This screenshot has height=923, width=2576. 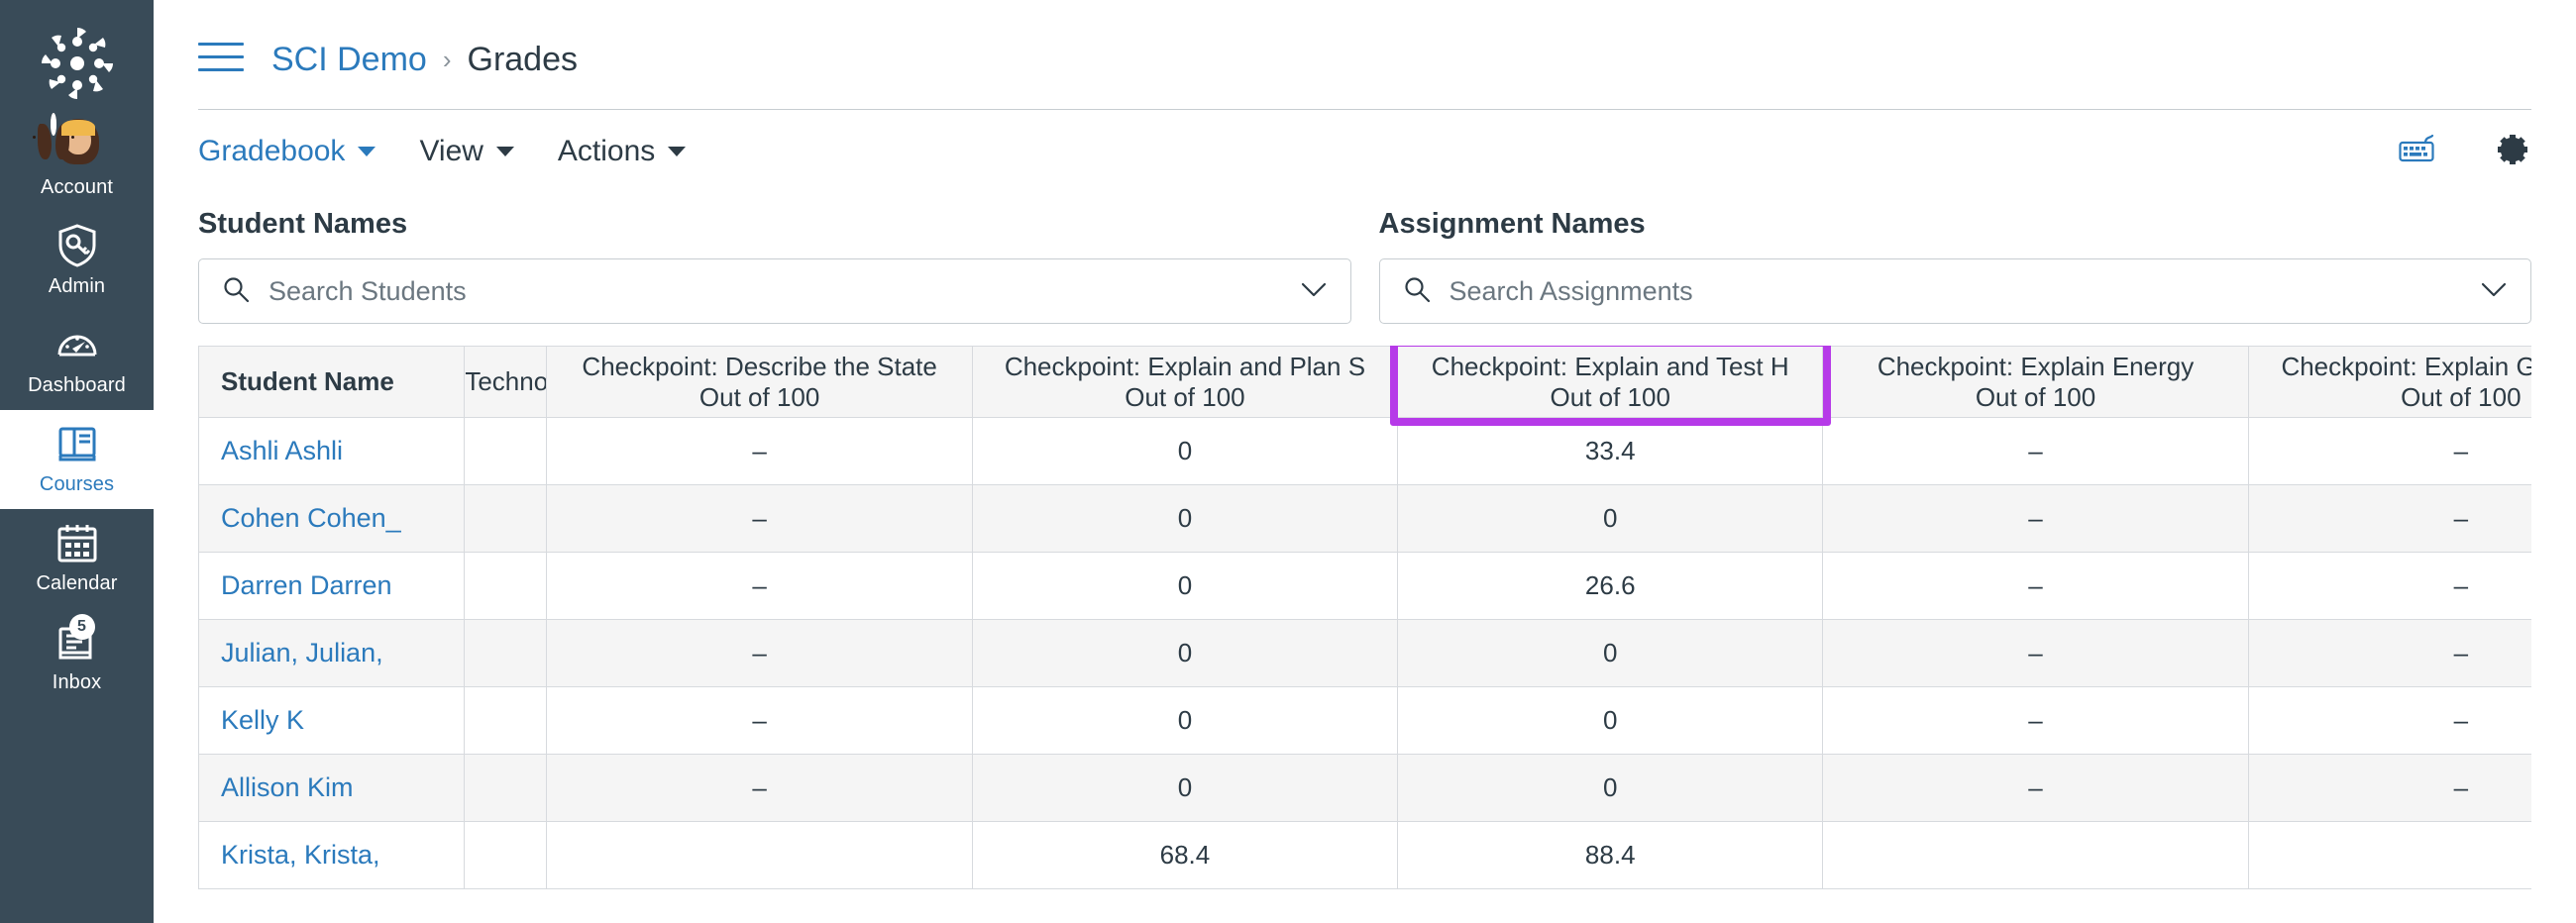 I want to click on column-header-name: Student Name, so click(x=332, y=382).